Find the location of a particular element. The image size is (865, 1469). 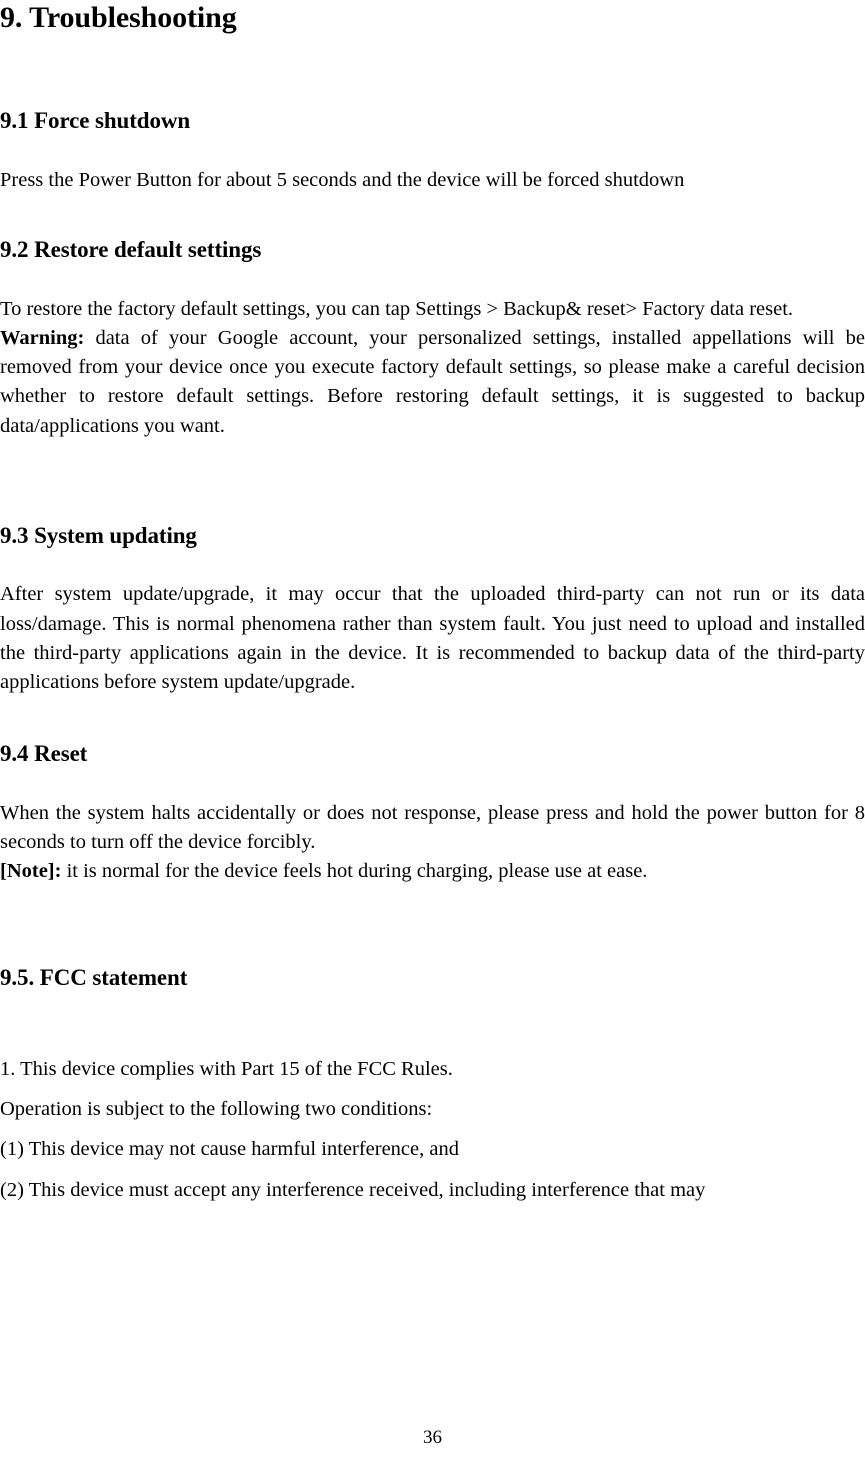

page-number: 36 is located at coordinates (432, 1437).